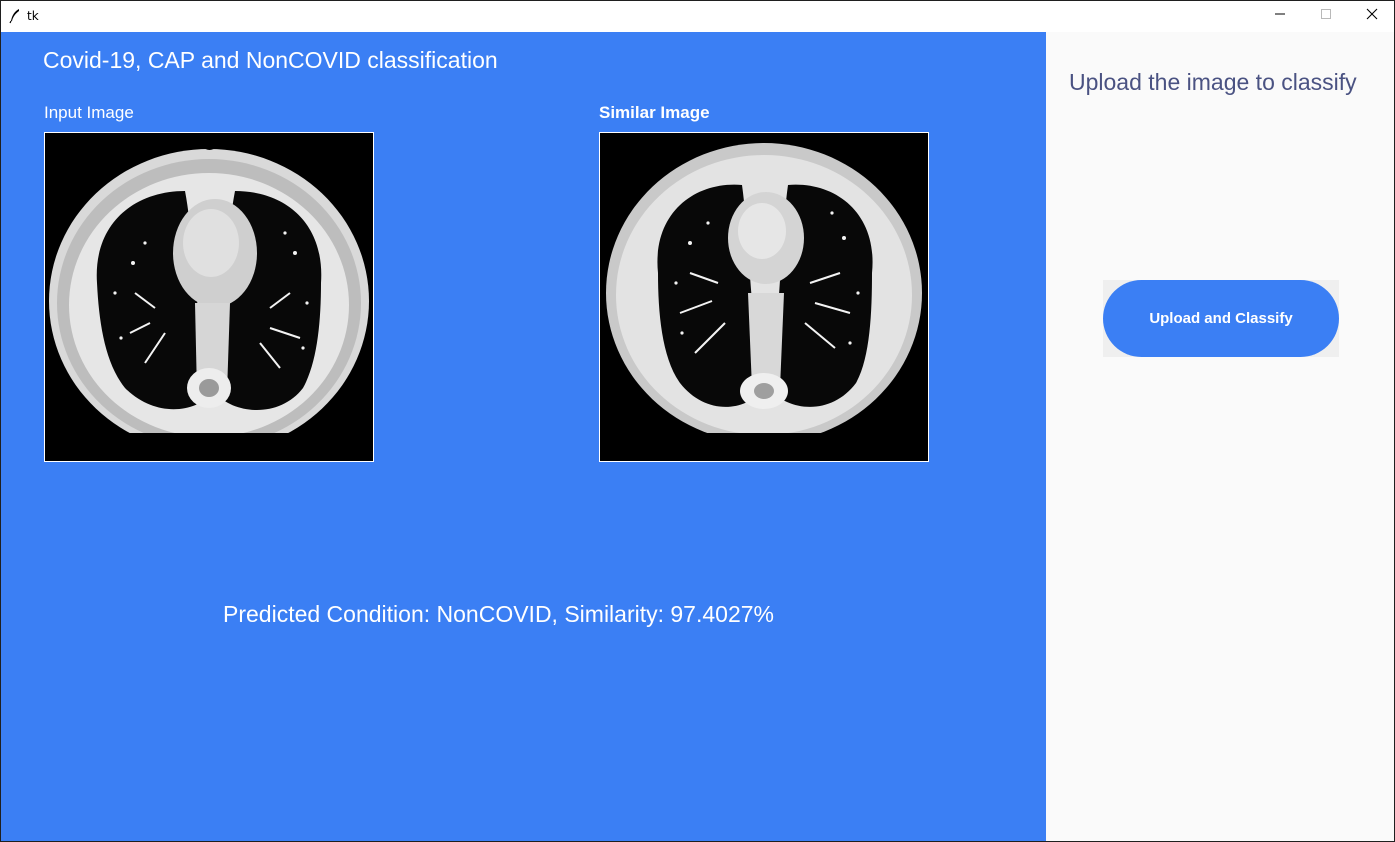 Image resolution: width=1395 pixels, height=842 pixels. I want to click on minimize-icon, so click(1280, 16).